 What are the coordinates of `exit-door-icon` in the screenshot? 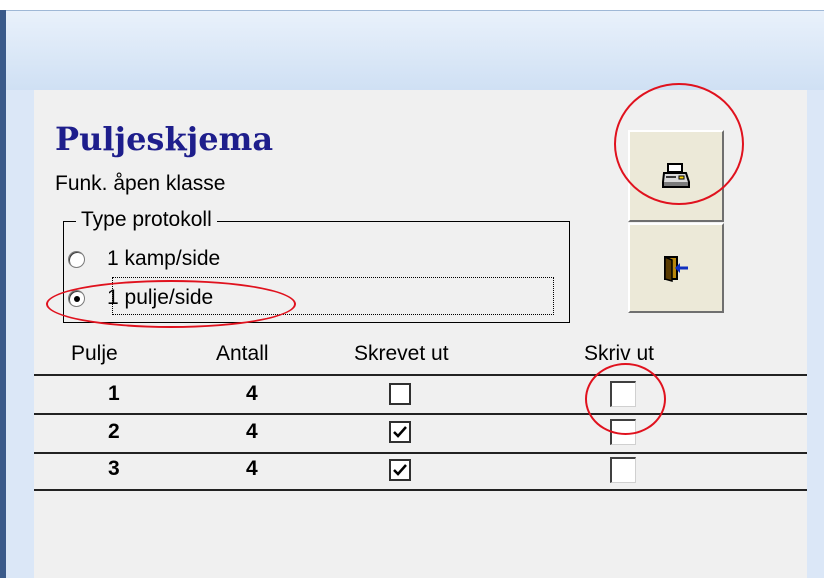 It's located at (676, 268).